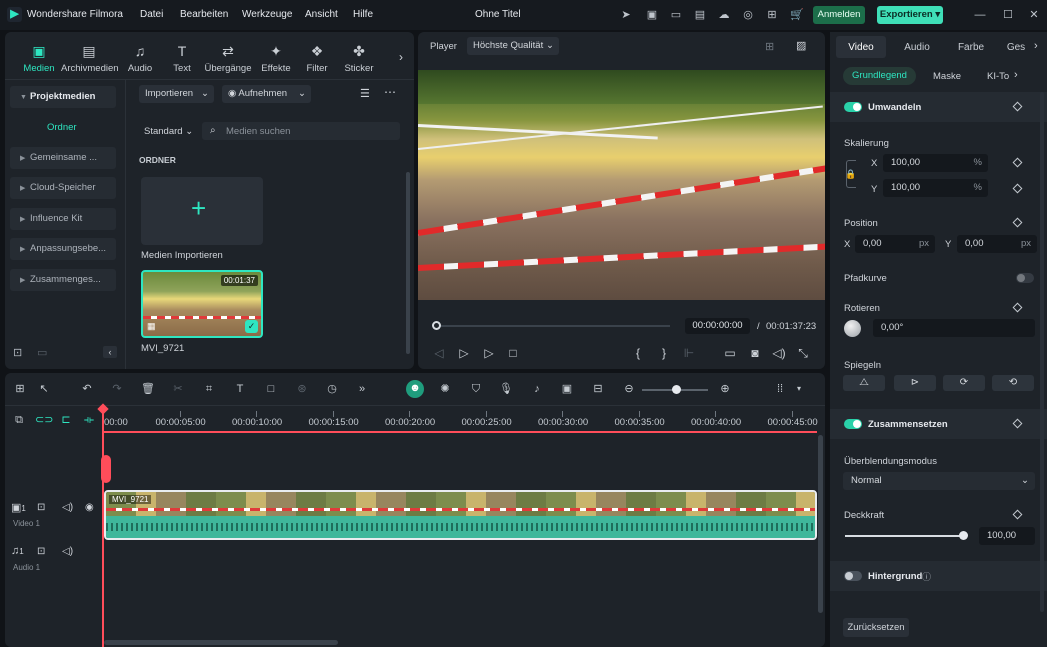  What do you see at coordinates (852, 328) in the screenshot?
I see `rotate-dial` at bounding box center [852, 328].